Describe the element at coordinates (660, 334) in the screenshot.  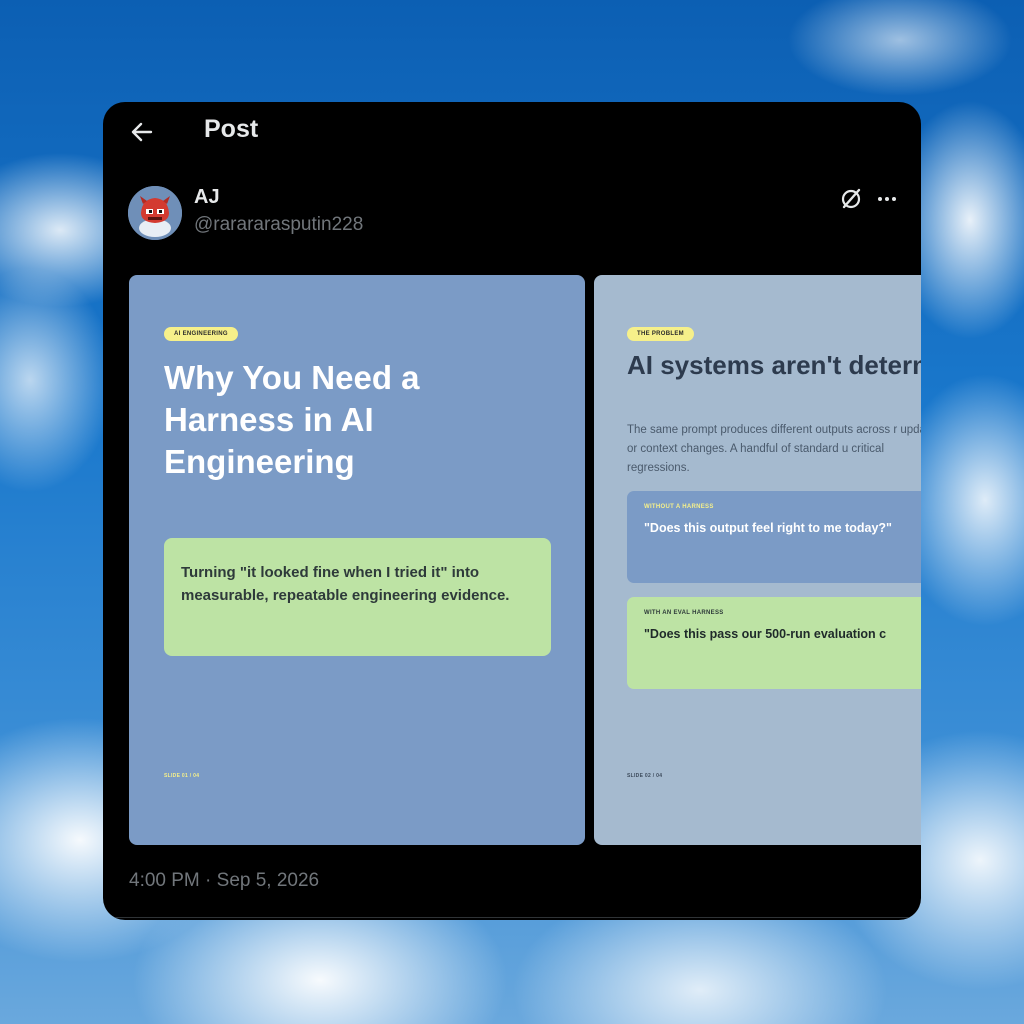
I see `slide-tag: THE PROBLEM` at that location.